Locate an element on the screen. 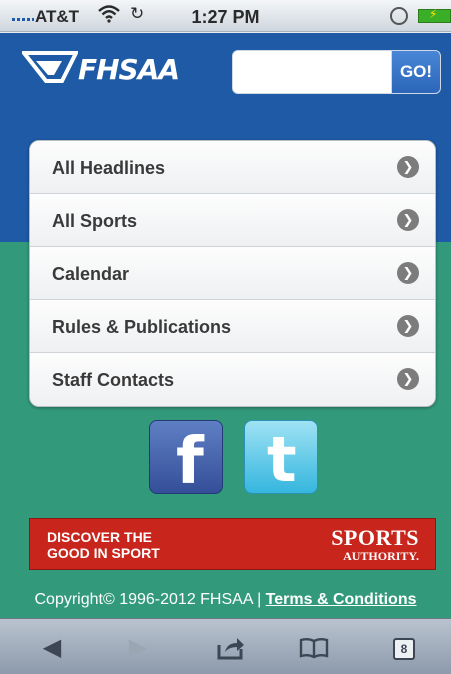 This screenshot has height=674, width=451. banner-brand-line1: SPORTS is located at coordinates (375, 537).